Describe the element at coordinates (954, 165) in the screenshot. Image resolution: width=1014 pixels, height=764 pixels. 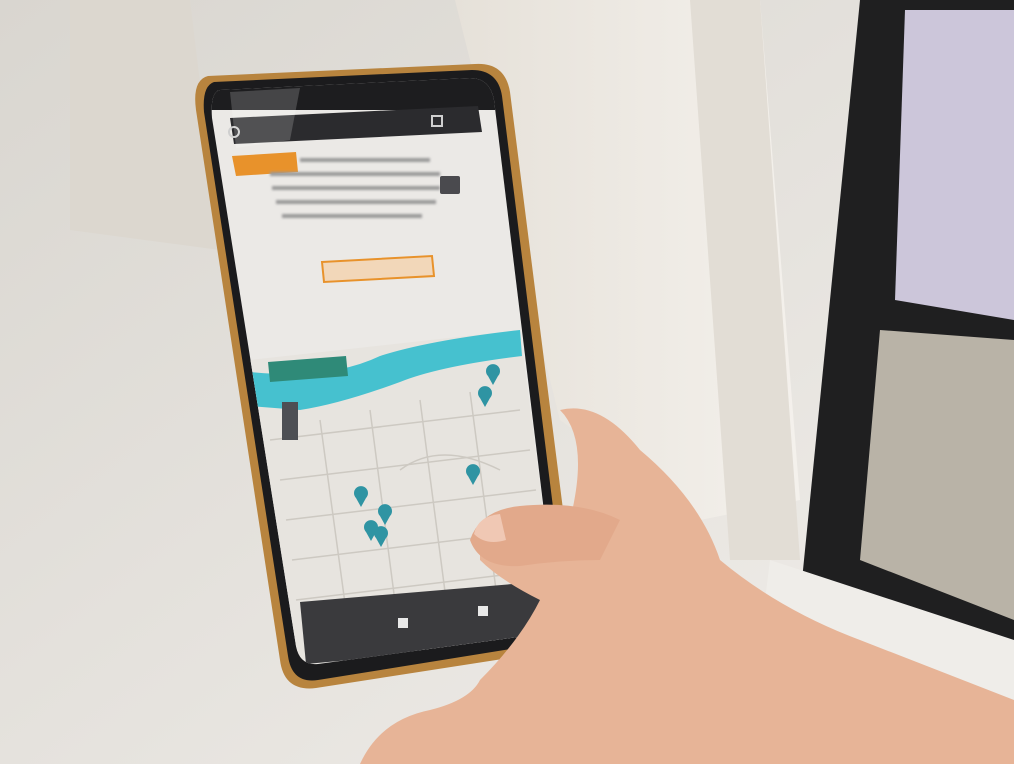
I see `storefront-glass` at that location.